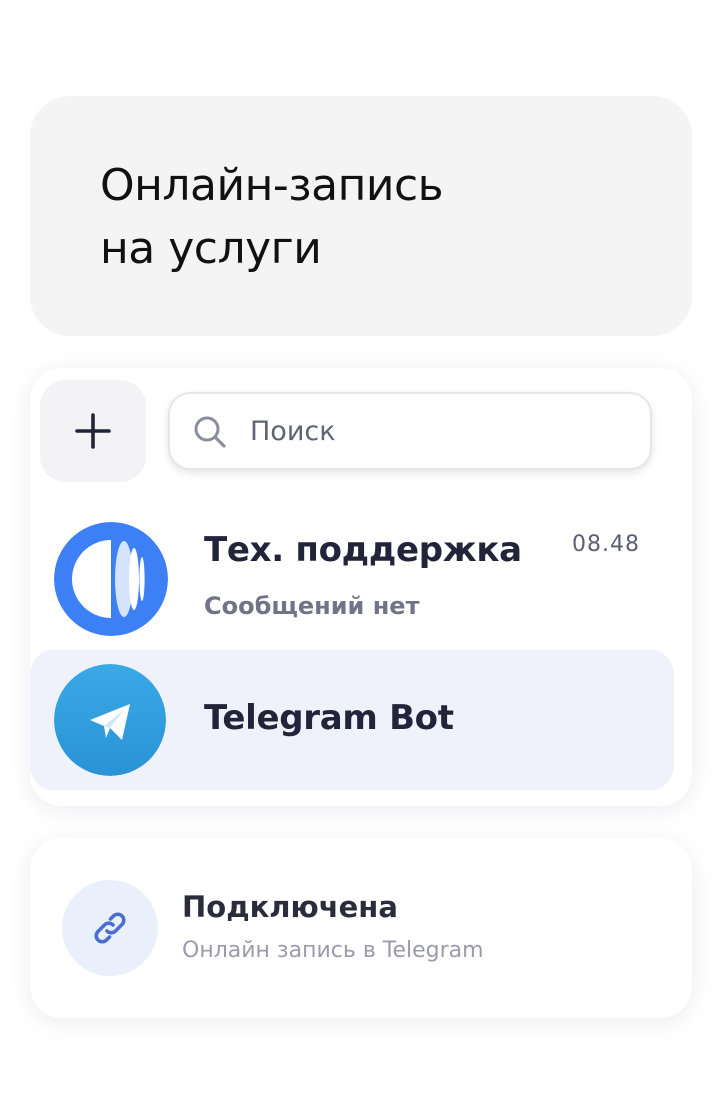 This screenshot has width=722, height=1114. Describe the element at coordinates (272, 217) in the screenshot. I see `page-title: Онлайн-запись на услуги` at that location.